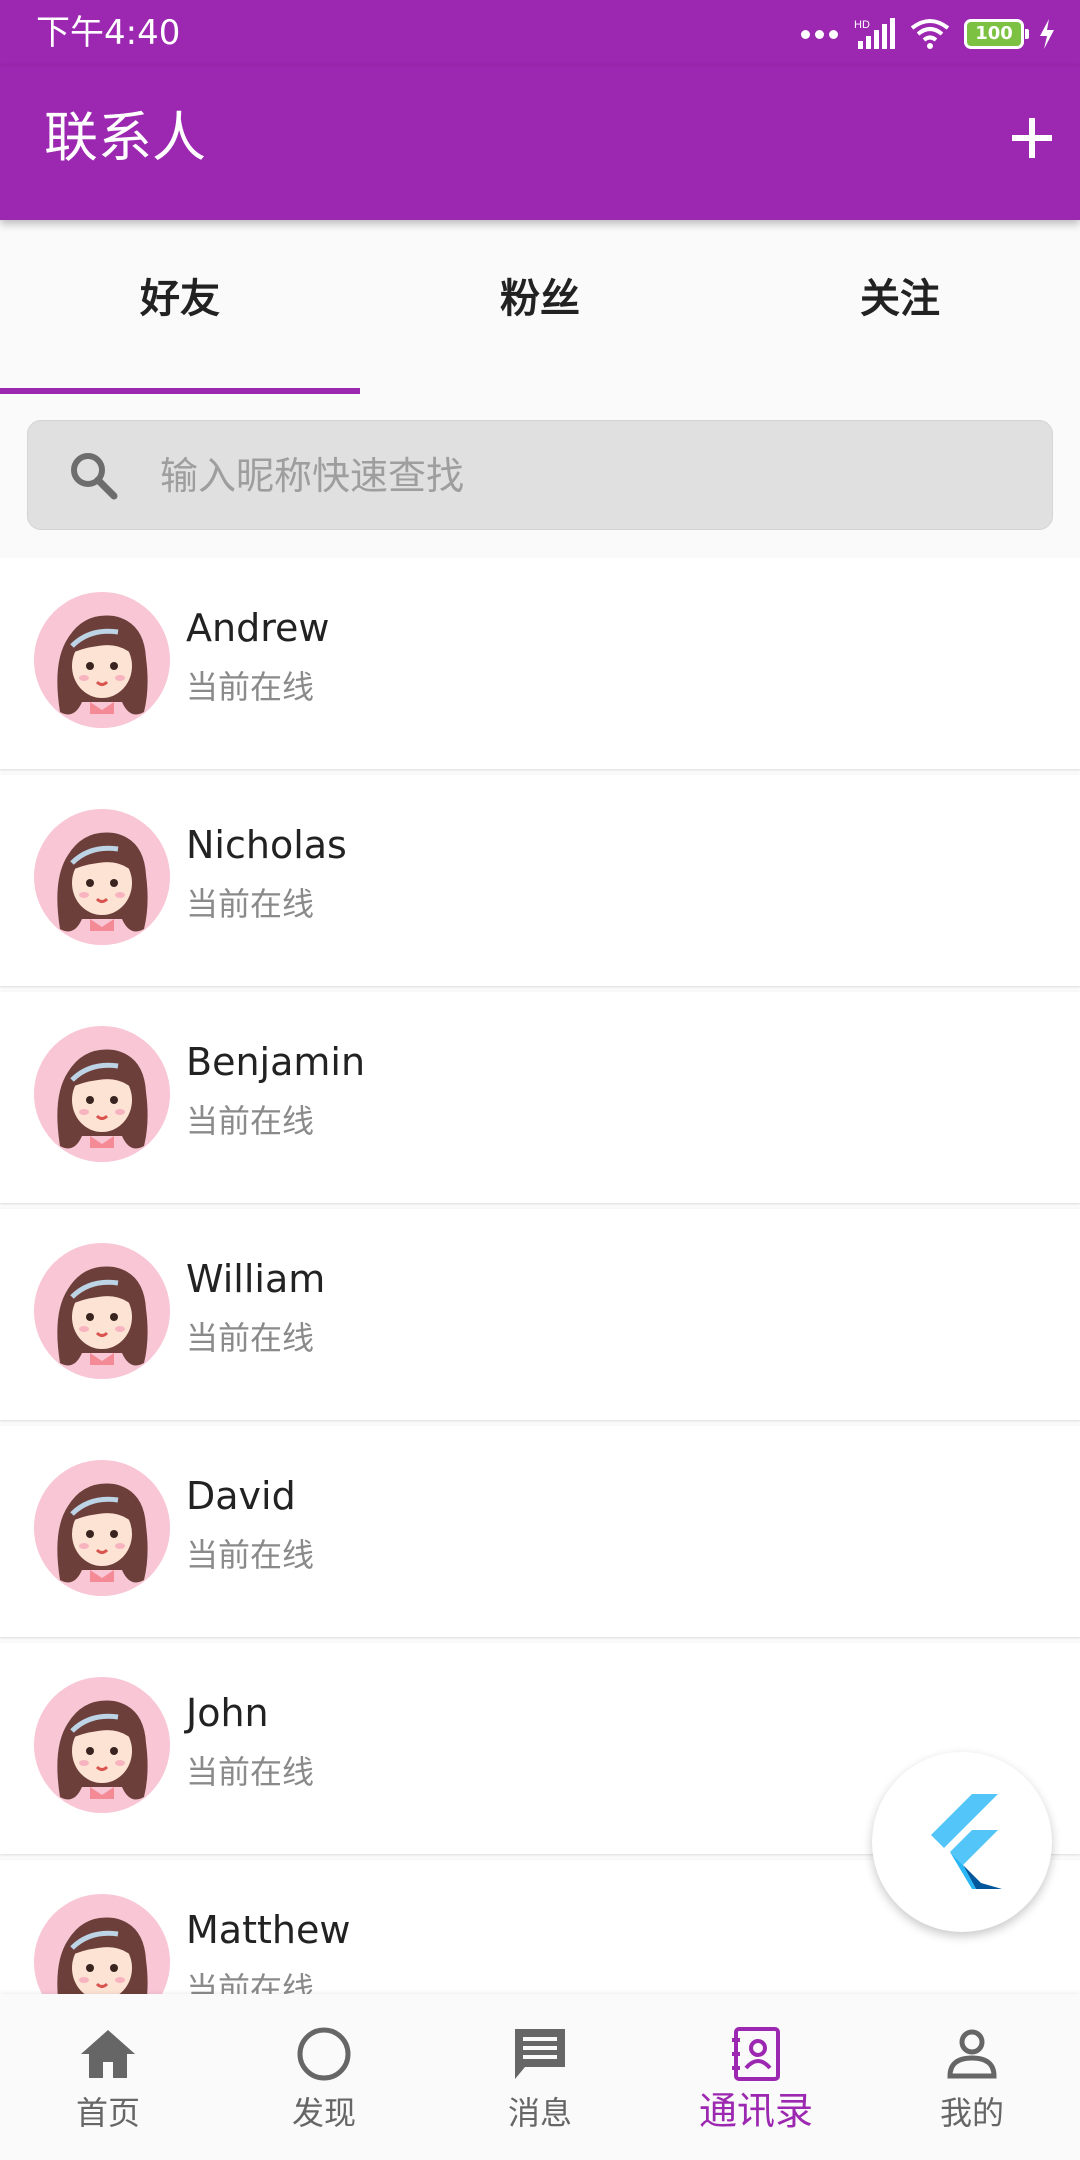  I want to click on search-input, so click(590, 476).